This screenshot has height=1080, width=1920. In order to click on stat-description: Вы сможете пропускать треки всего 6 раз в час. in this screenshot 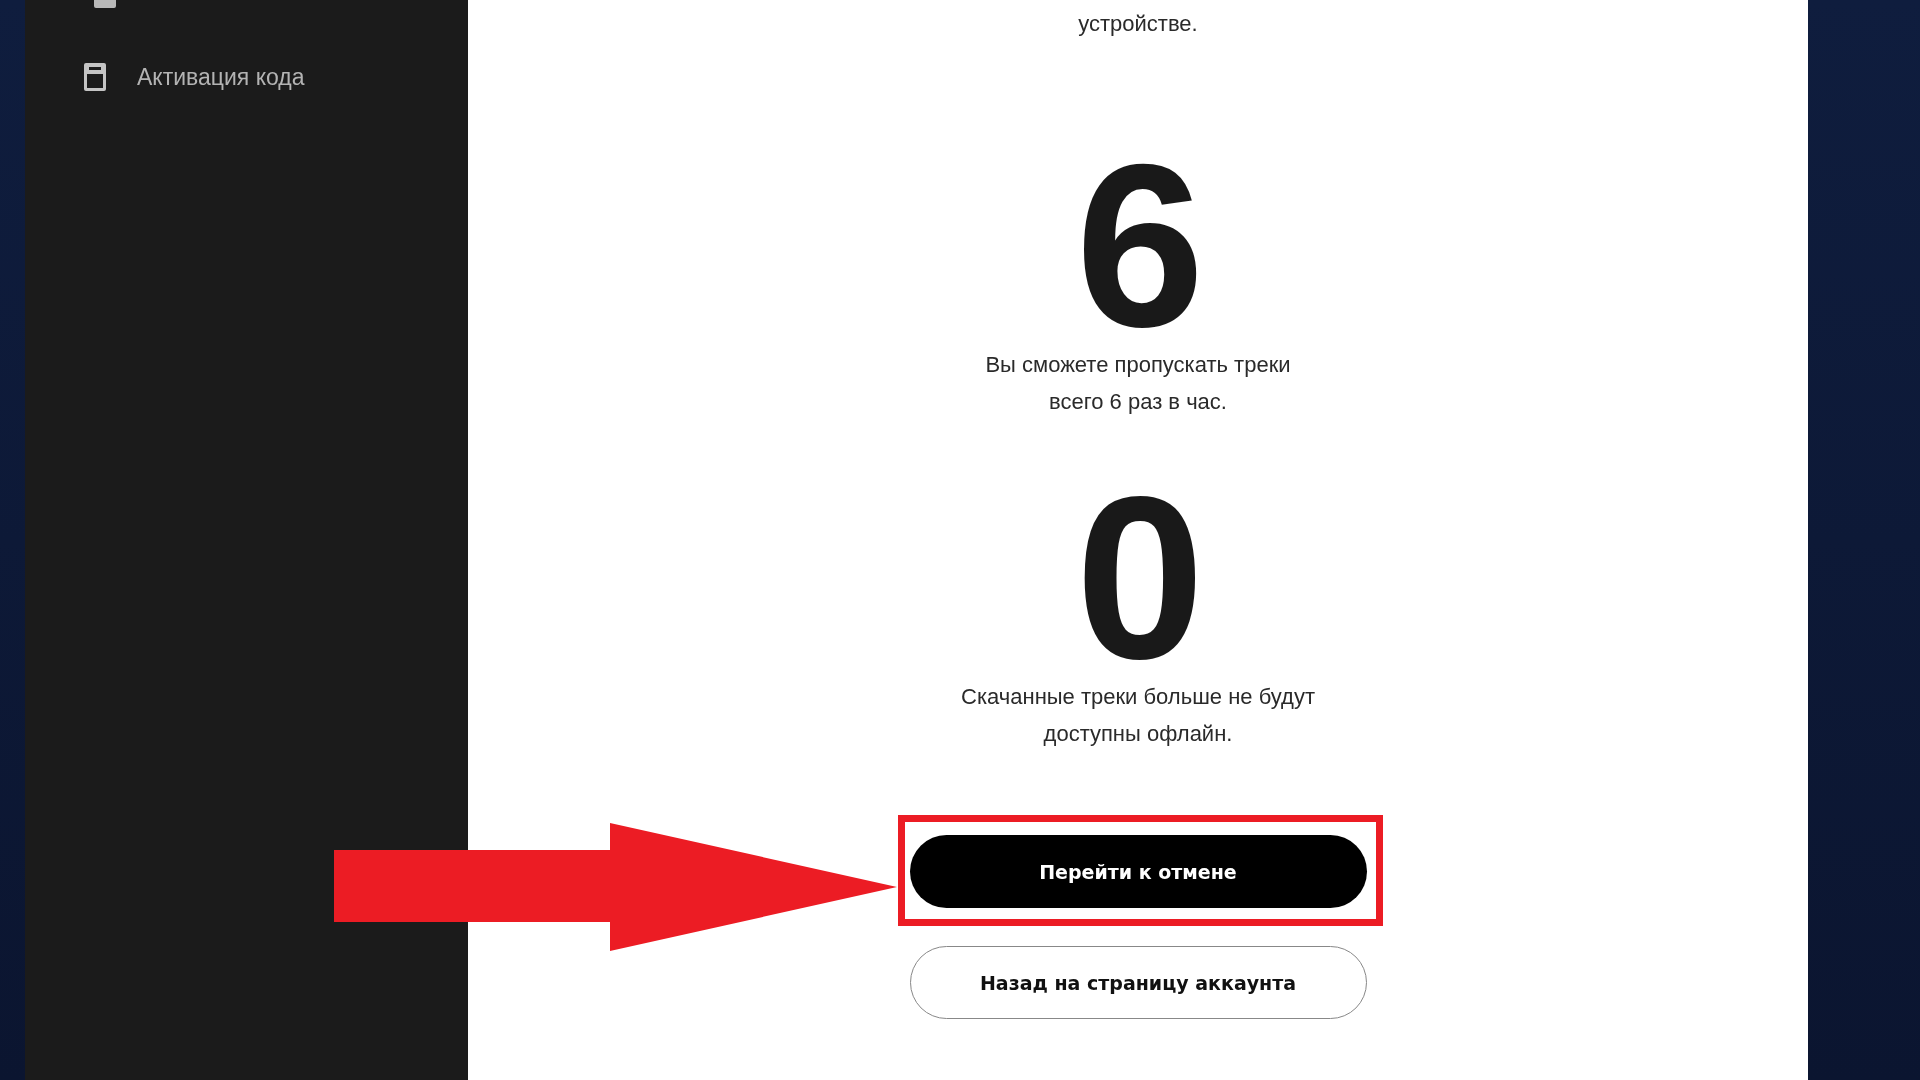, I will do `click(1138, 383)`.